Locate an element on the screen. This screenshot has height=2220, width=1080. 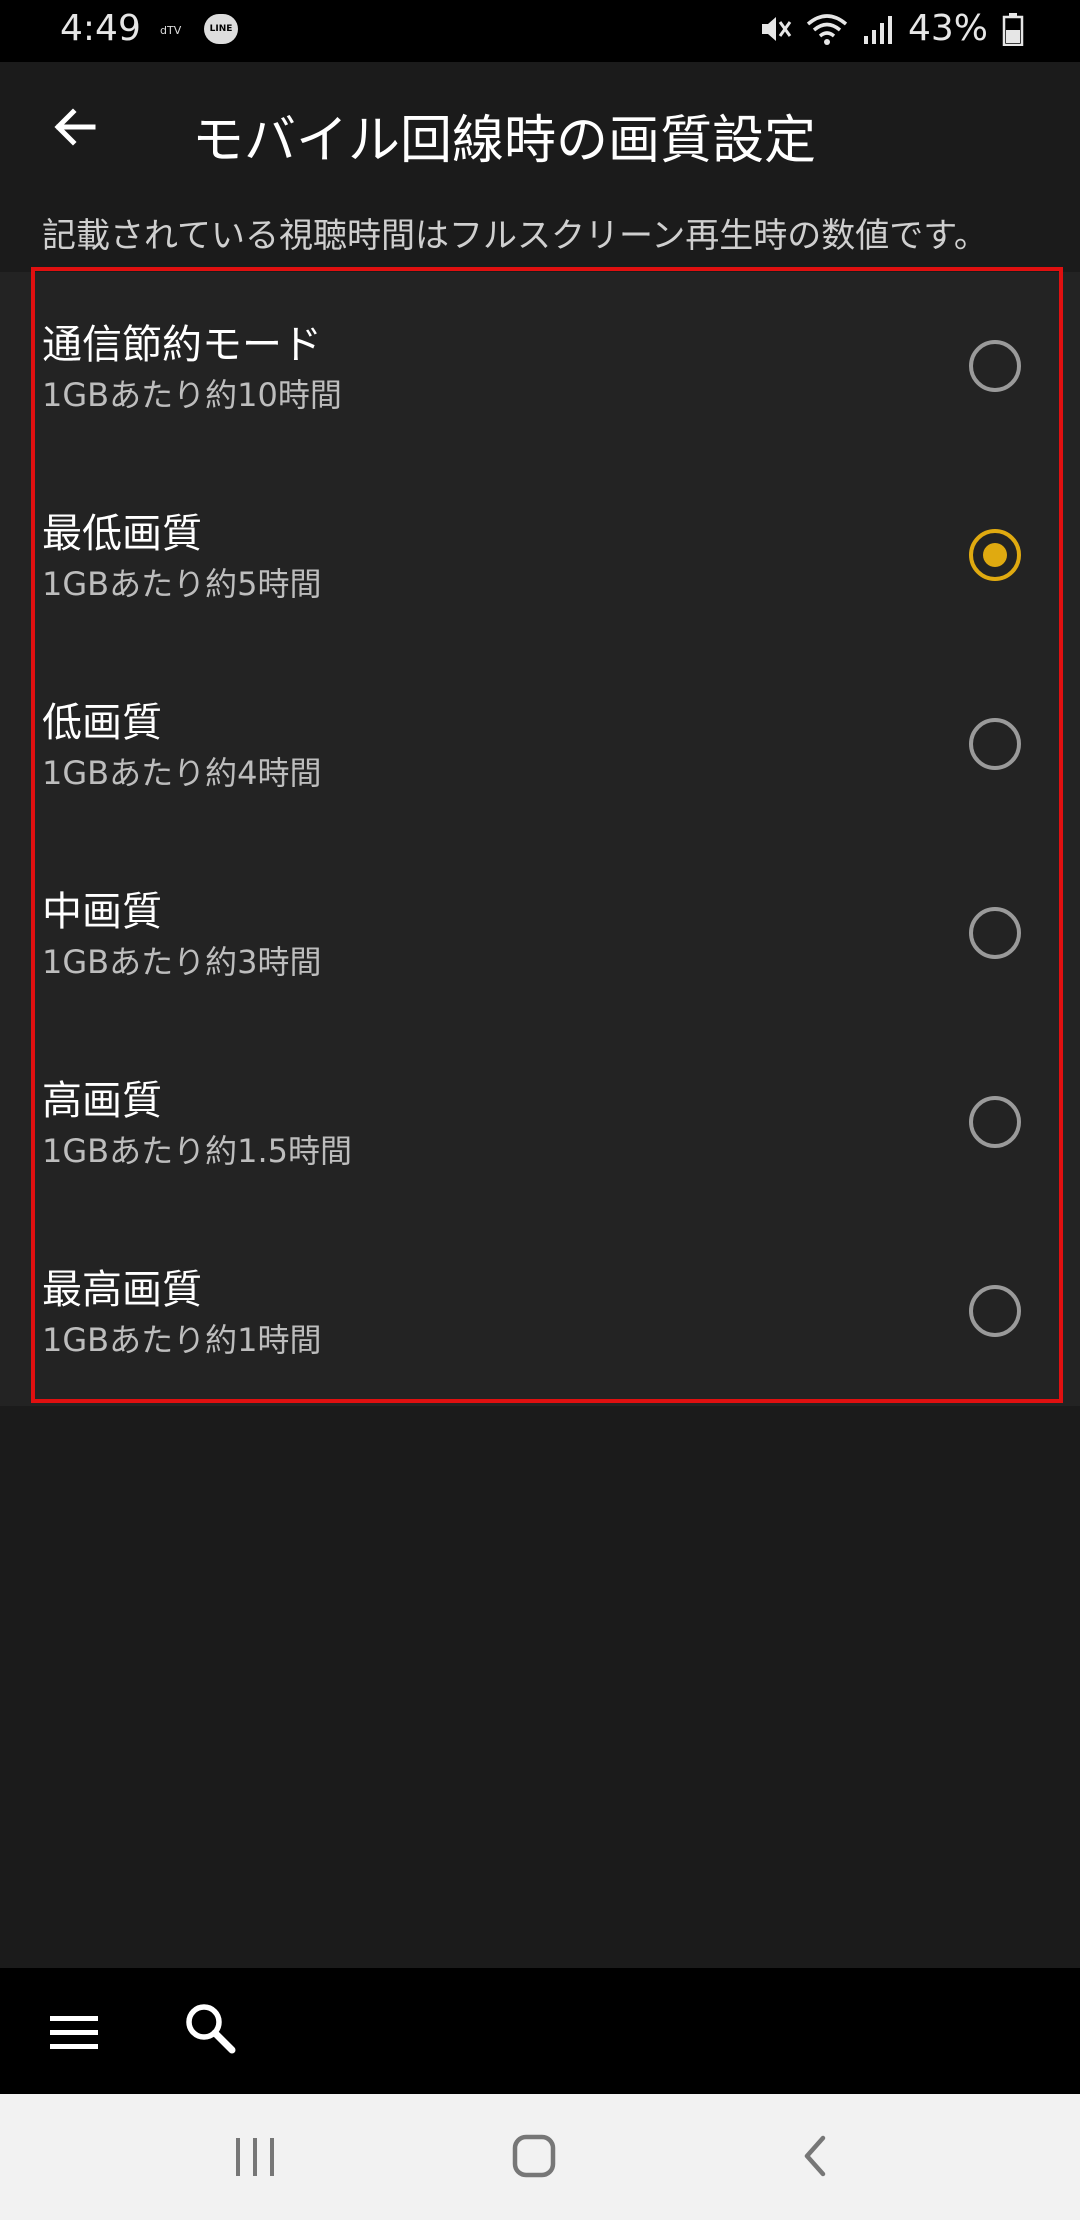
option-title: 中画質 is located at coordinates (102, 912).